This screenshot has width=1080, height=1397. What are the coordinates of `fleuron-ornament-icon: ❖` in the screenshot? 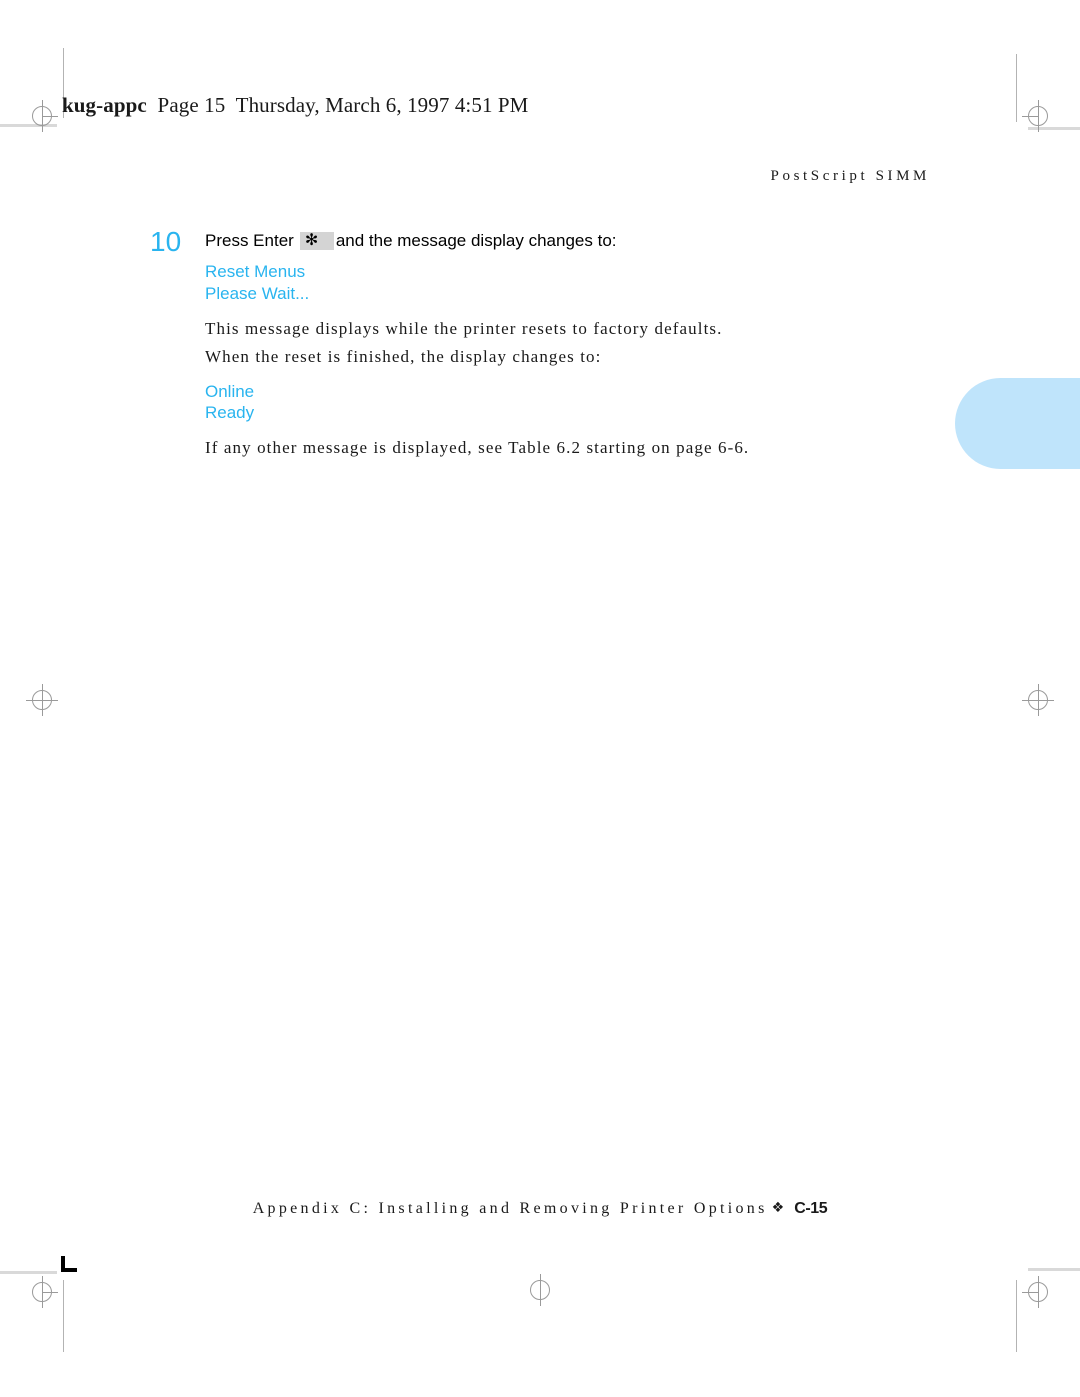 It's located at (778, 1208).